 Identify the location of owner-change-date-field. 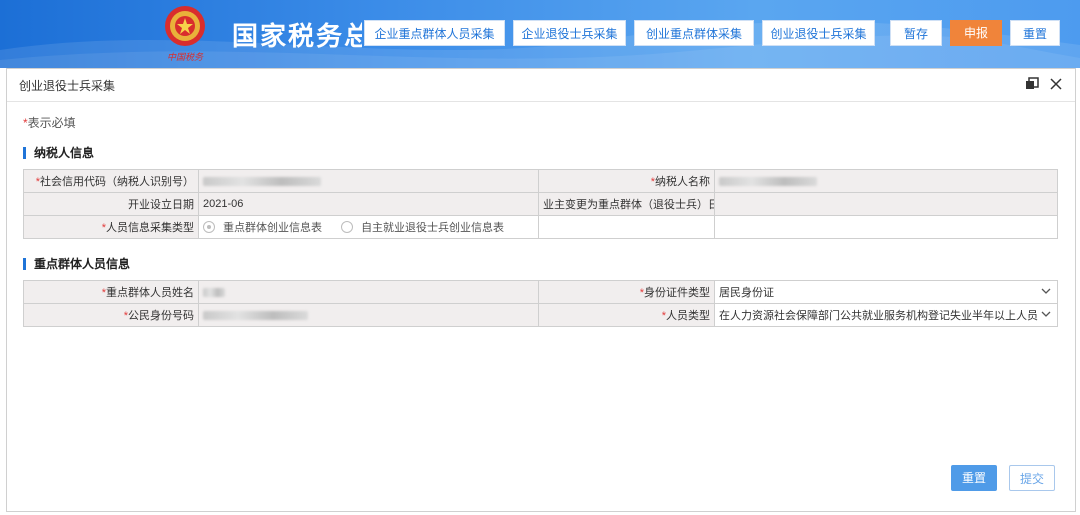
(886, 204).